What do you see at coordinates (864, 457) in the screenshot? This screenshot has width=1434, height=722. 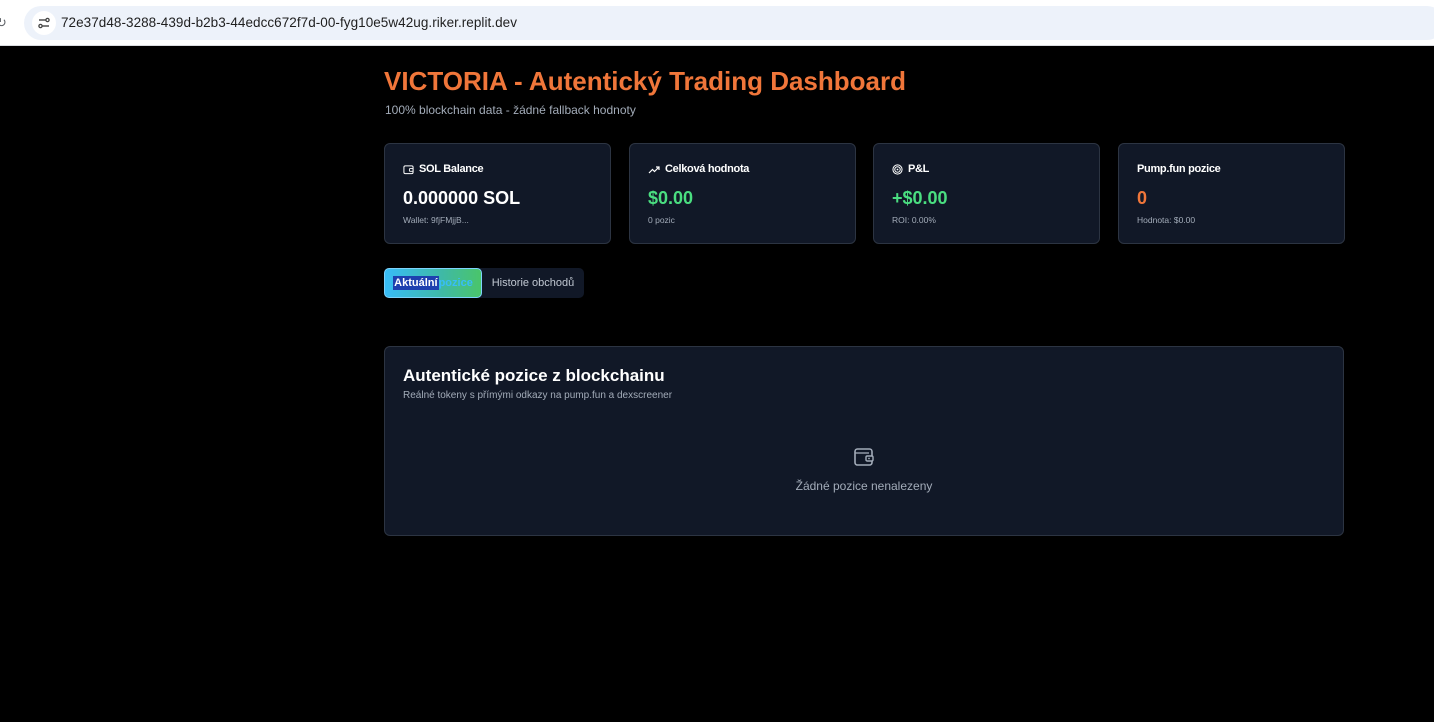 I see `empty-wallet-icon` at bounding box center [864, 457].